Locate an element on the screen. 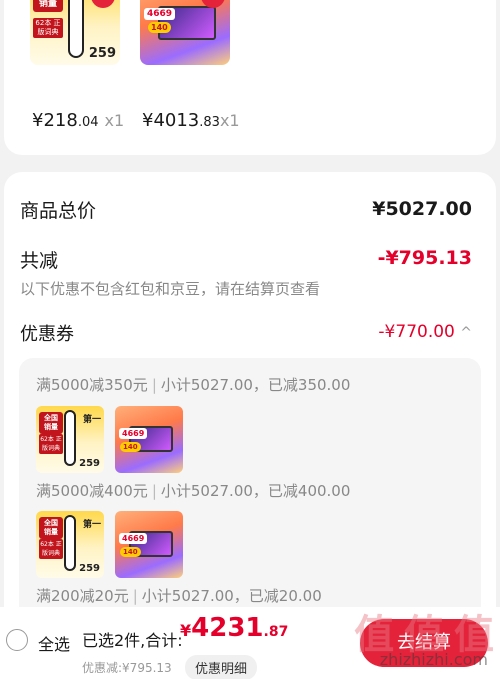 The width and height of the screenshot is (500, 679). watermark-url: zhizhizhi.com is located at coordinates (433, 659).